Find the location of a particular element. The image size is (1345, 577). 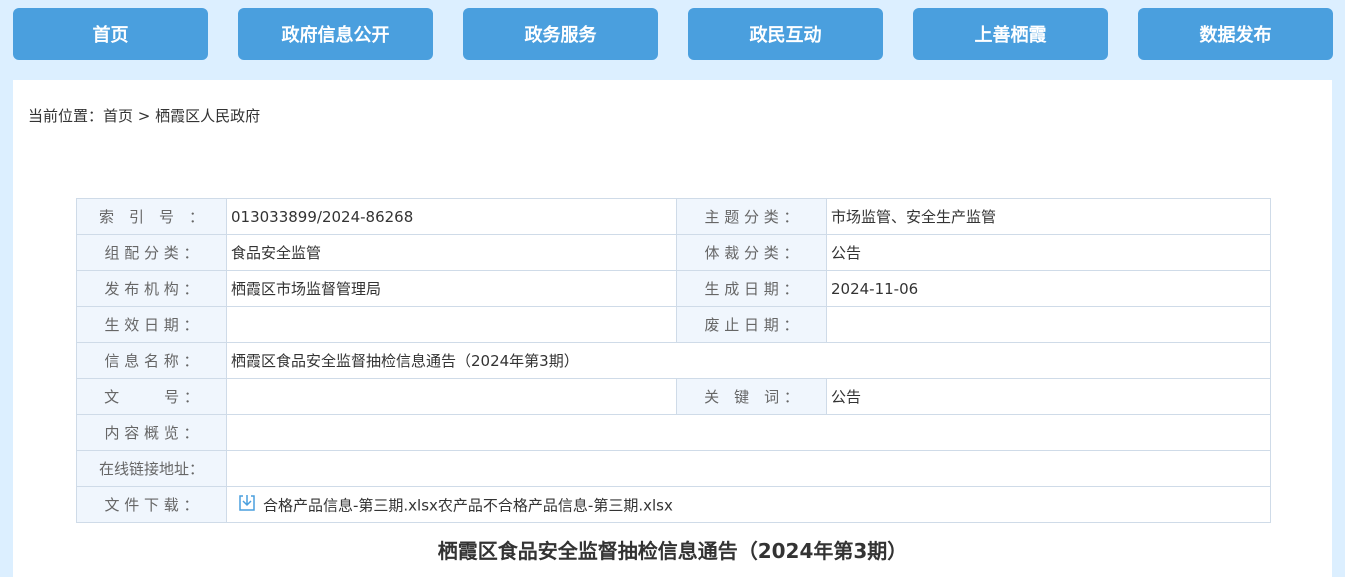

name-value: 栖霞区食品安全监督抽检信息通告（2024年第3期） is located at coordinates (748, 360).